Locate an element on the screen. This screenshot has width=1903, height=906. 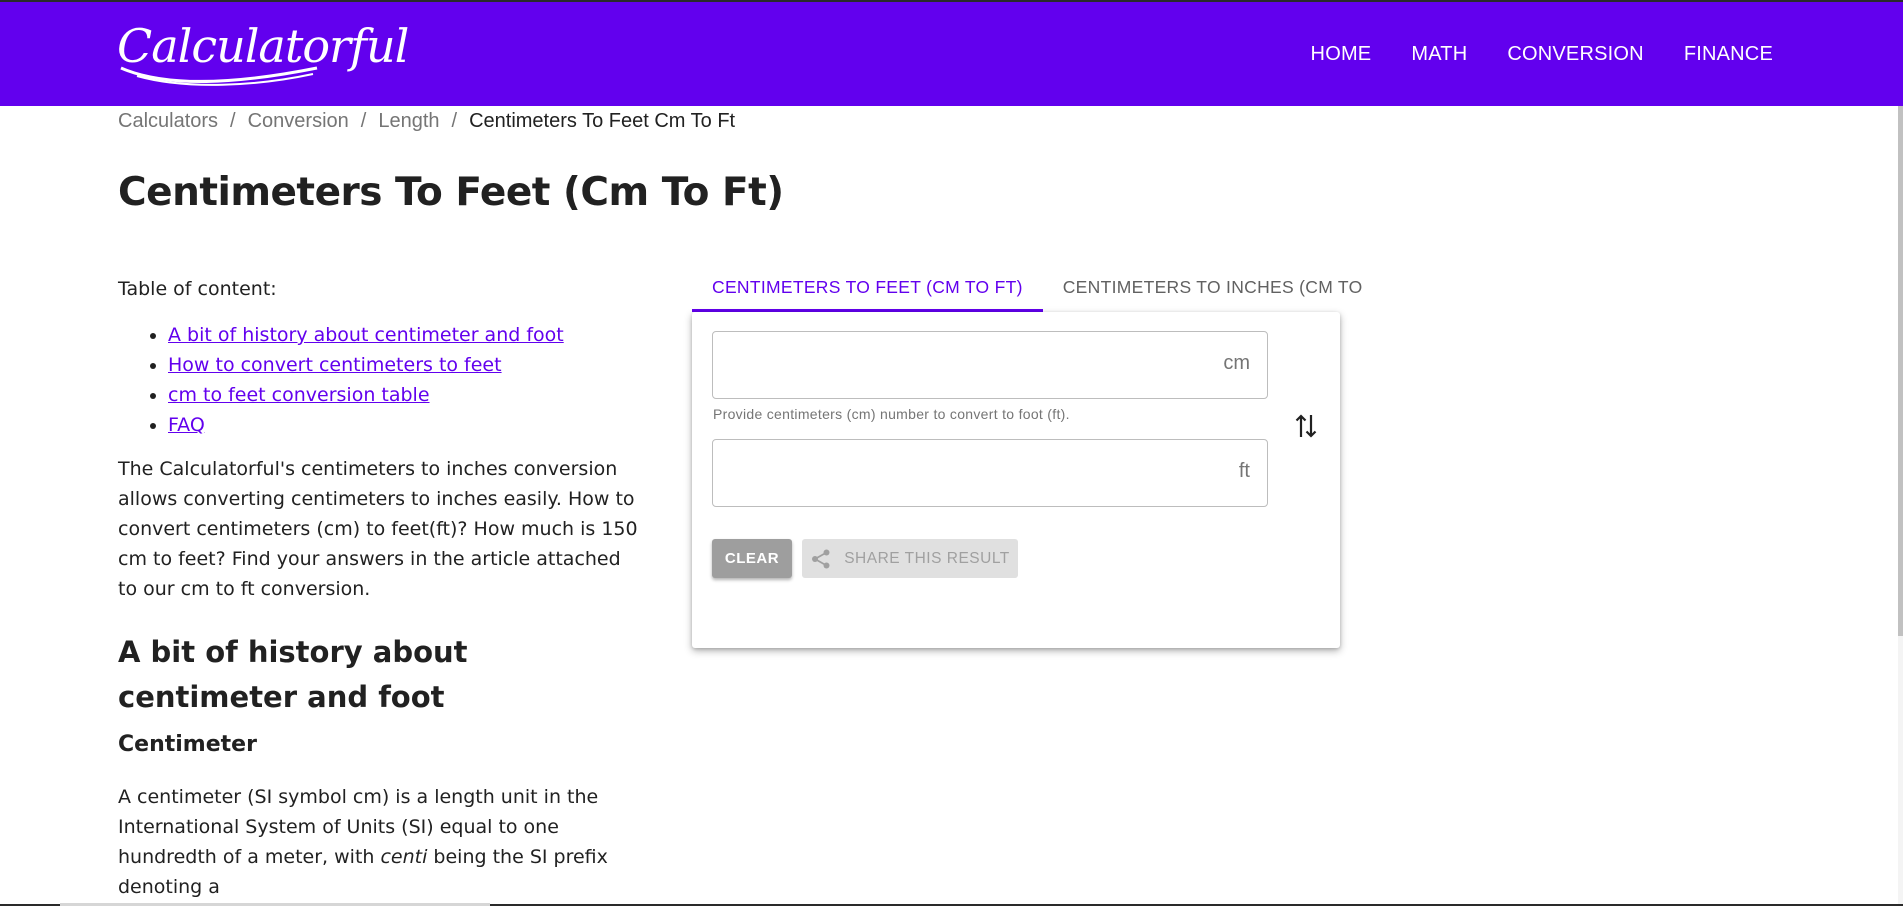
toc-item: cm to feet conversion table is located at coordinates (403, 395).